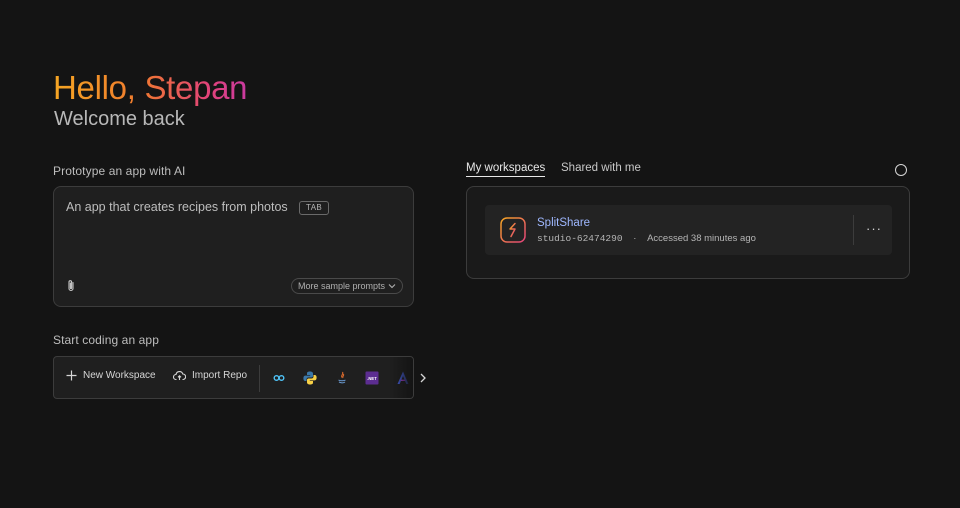  Describe the element at coordinates (71, 286) in the screenshot. I see `paperclip-icon` at that location.